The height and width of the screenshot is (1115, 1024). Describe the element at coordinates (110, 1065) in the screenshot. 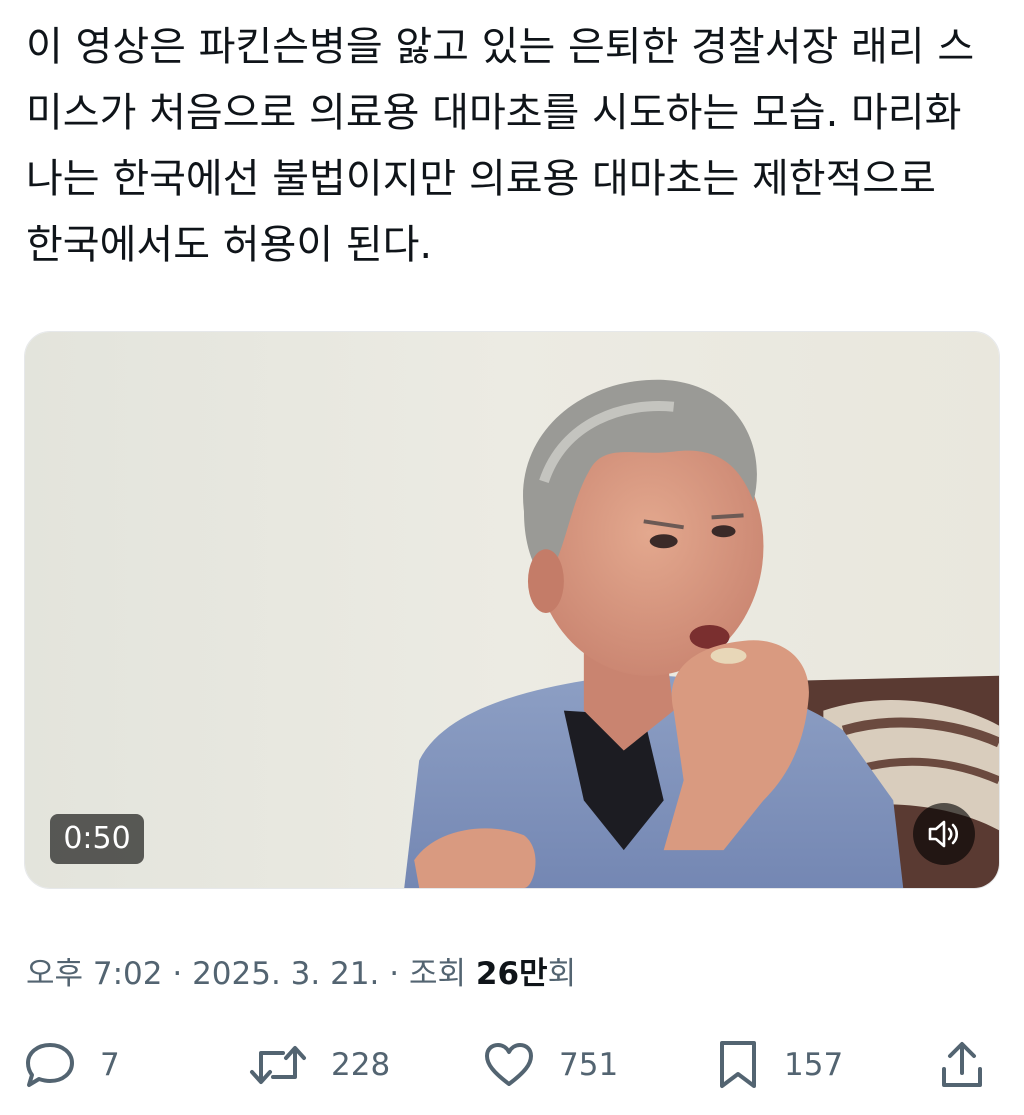

I see `reply-count: 7` at that location.